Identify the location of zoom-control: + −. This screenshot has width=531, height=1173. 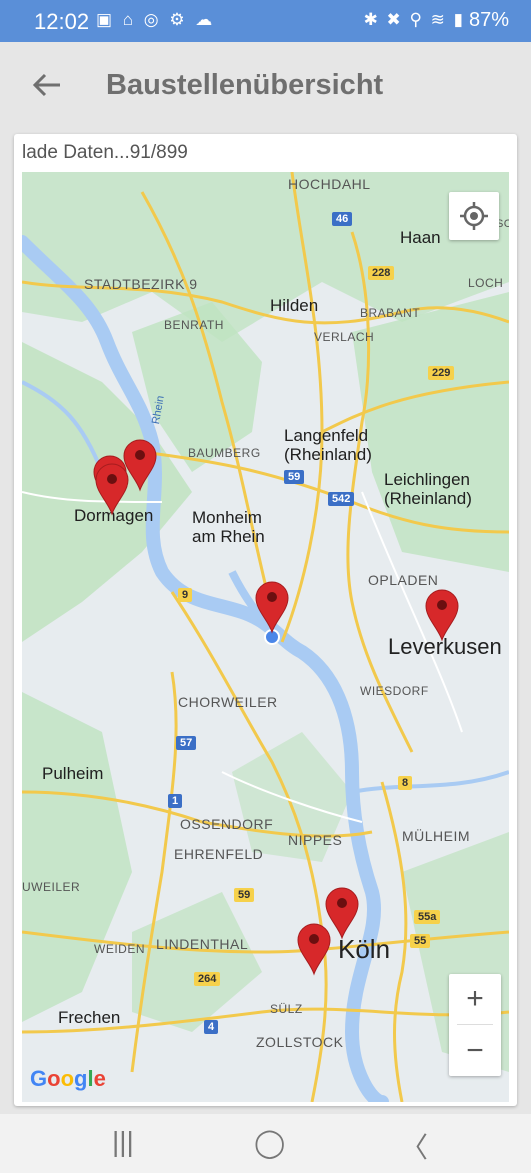
(475, 1025).